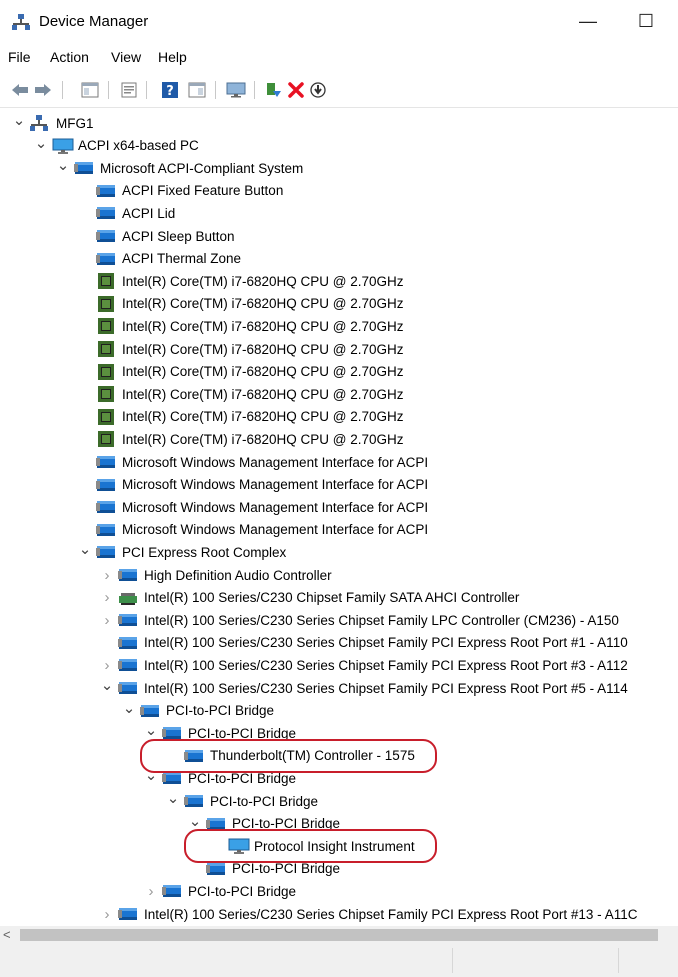  What do you see at coordinates (339, 58) in the screenshot?
I see `menu-bar: File Action View Help` at bounding box center [339, 58].